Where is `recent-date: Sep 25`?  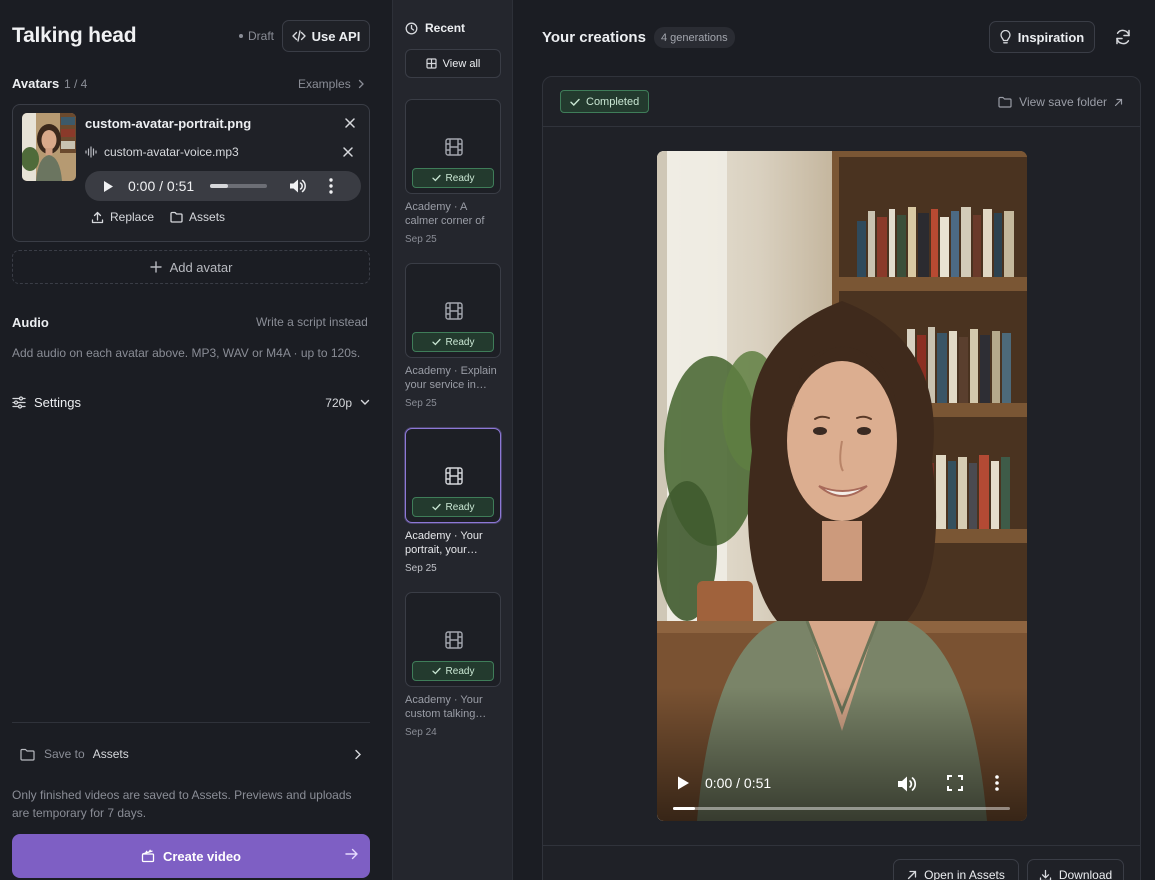 recent-date: Sep 25 is located at coordinates (421, 403).